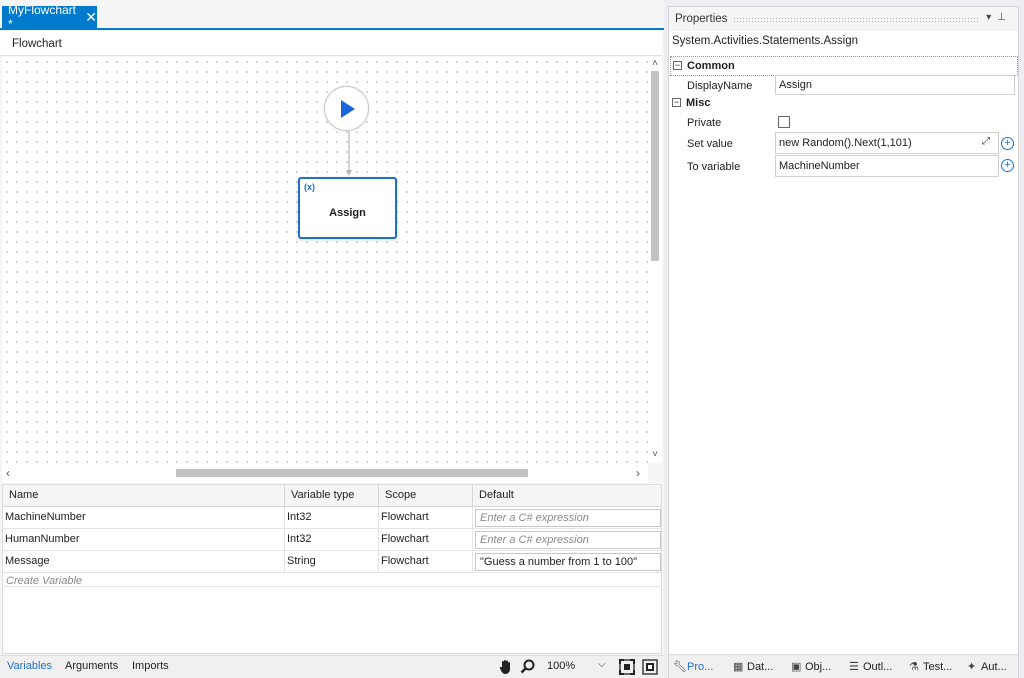  Describe the element at coordinates (655, 63) in the screenshot. I see `scroll-up-icon: ˄` at that location.